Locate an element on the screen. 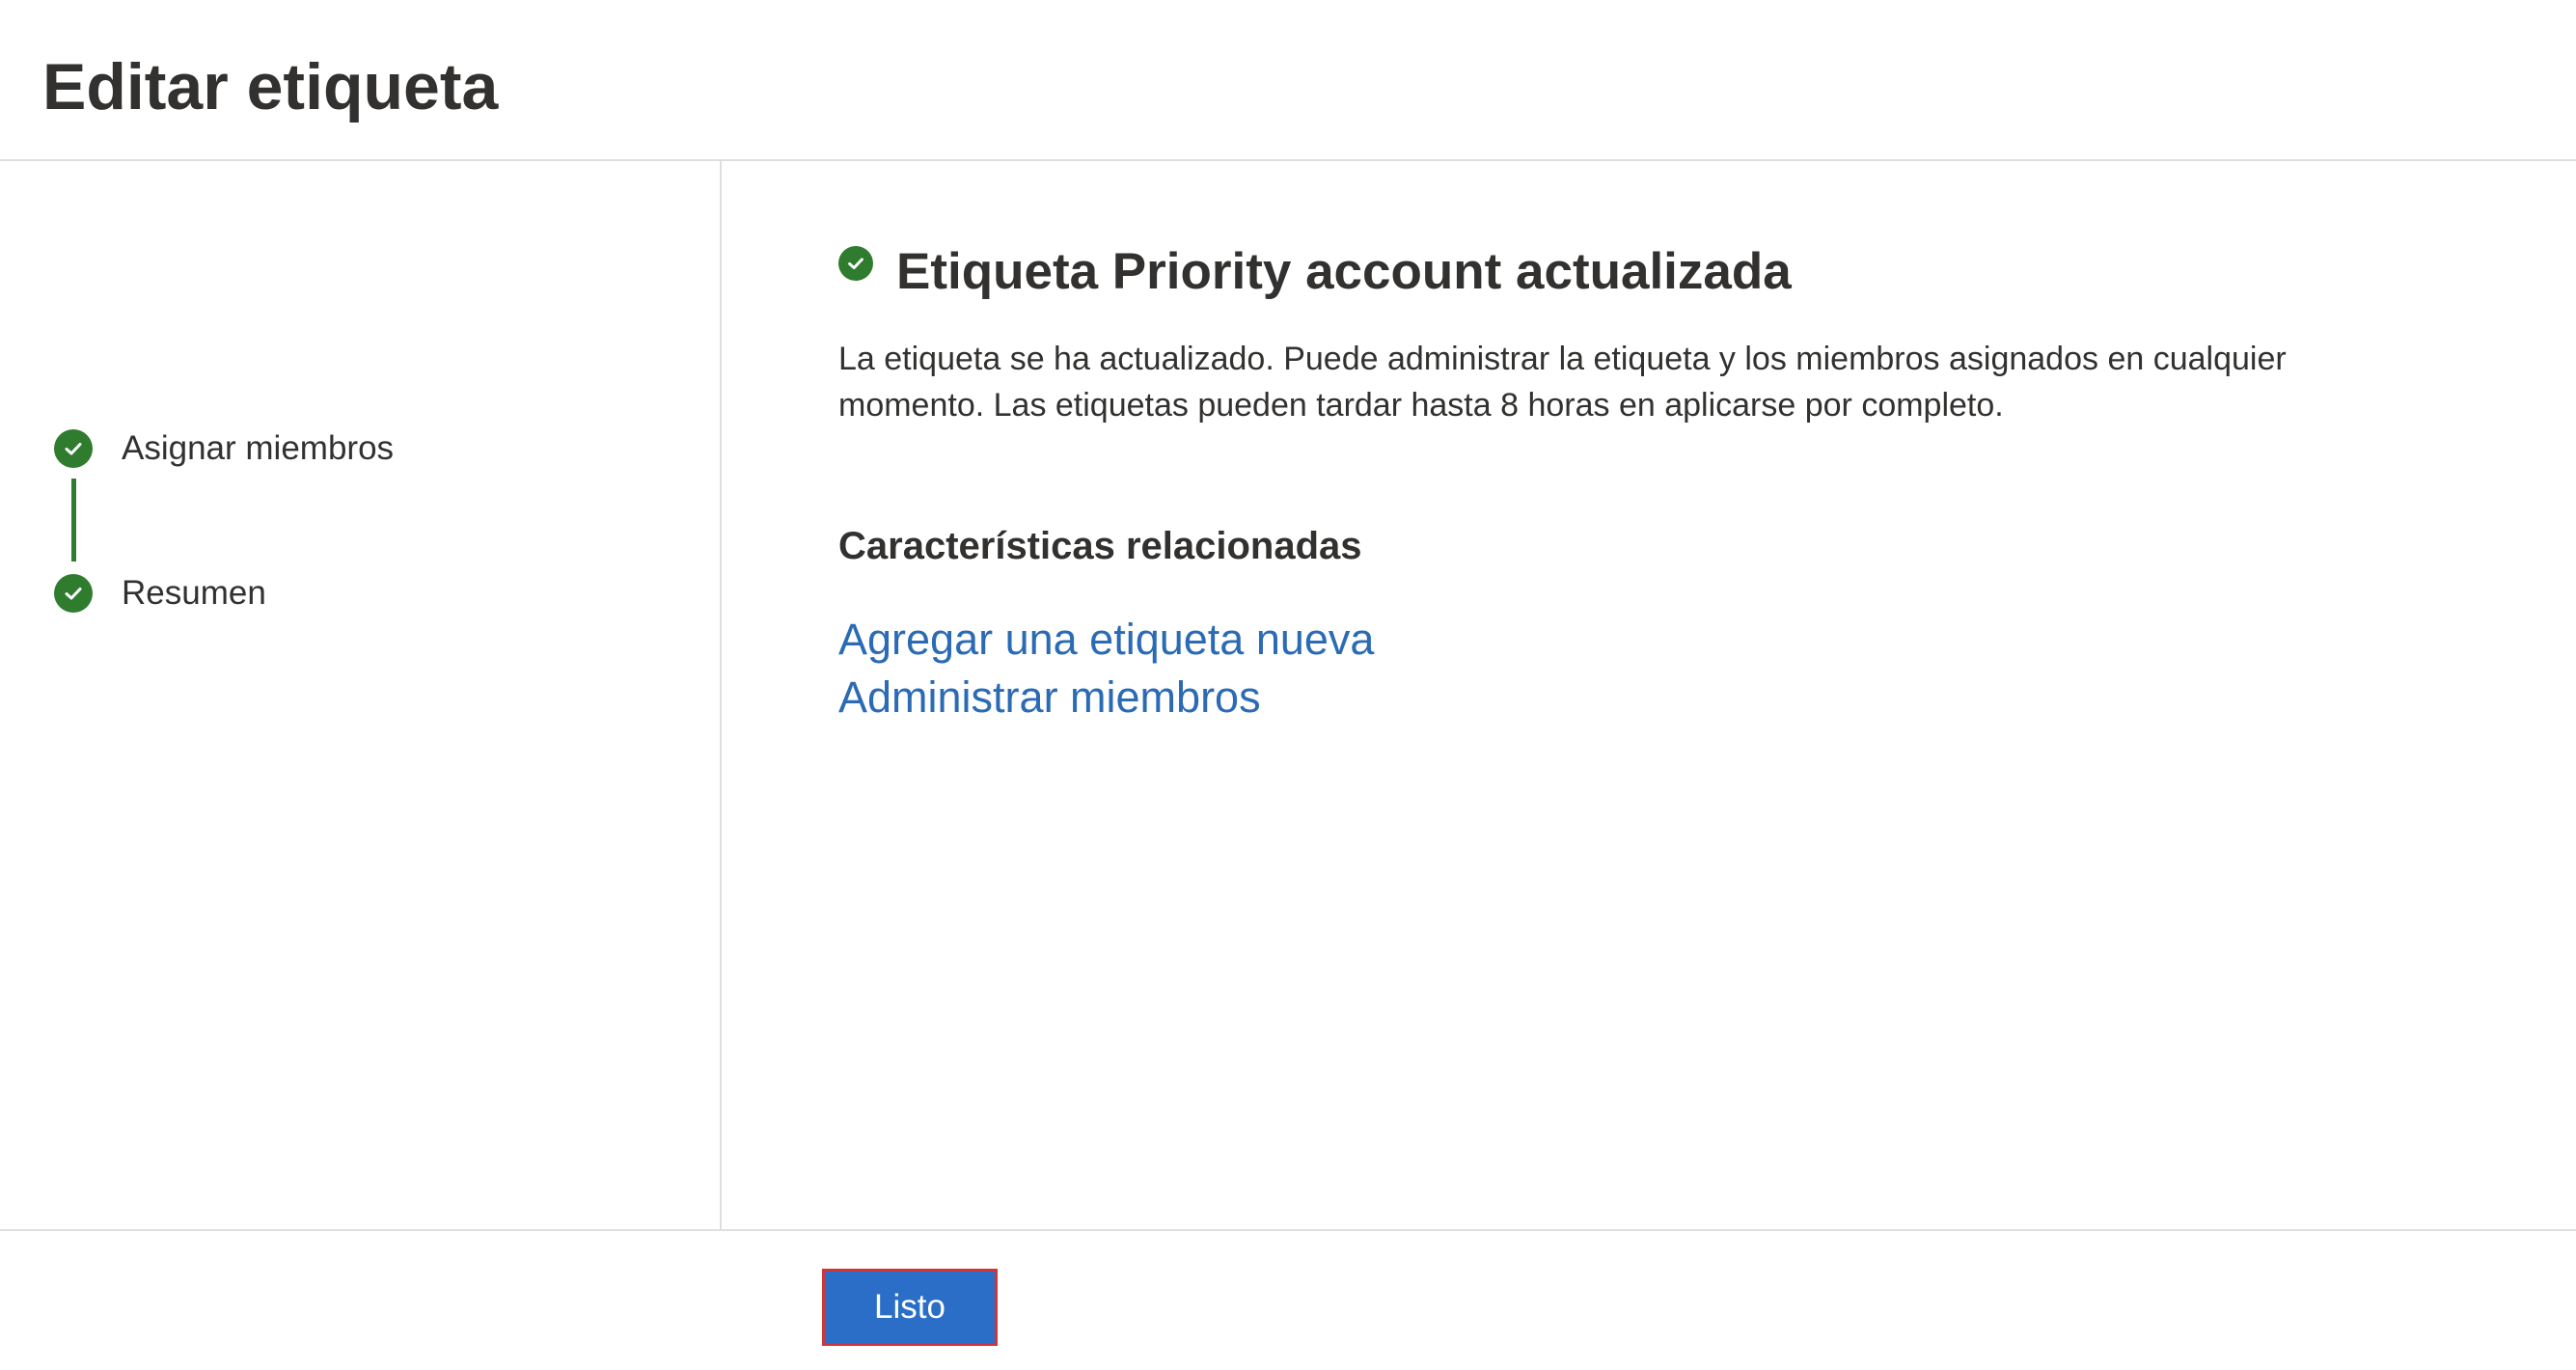  checkmark-circle-icon is located at coordinates (856, 263).